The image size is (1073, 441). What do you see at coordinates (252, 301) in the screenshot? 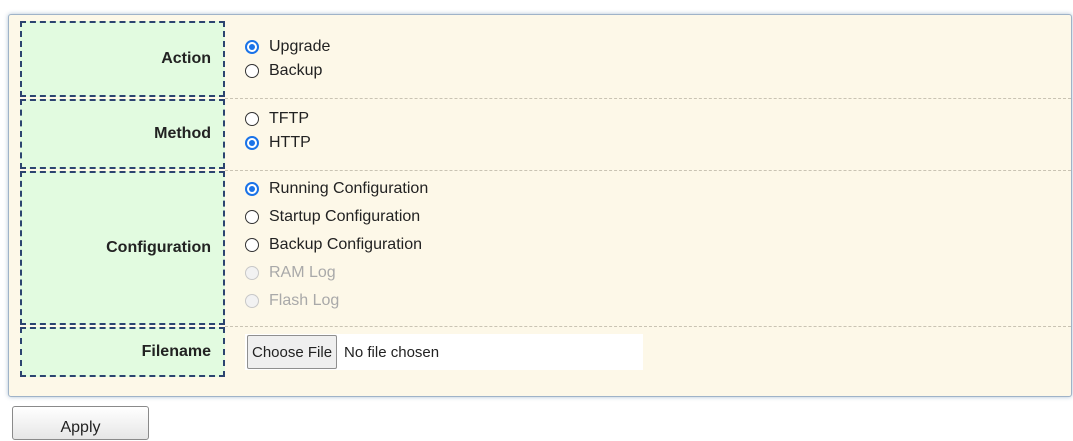
I see `flash-log-radio` at bounding box center [252, 301].